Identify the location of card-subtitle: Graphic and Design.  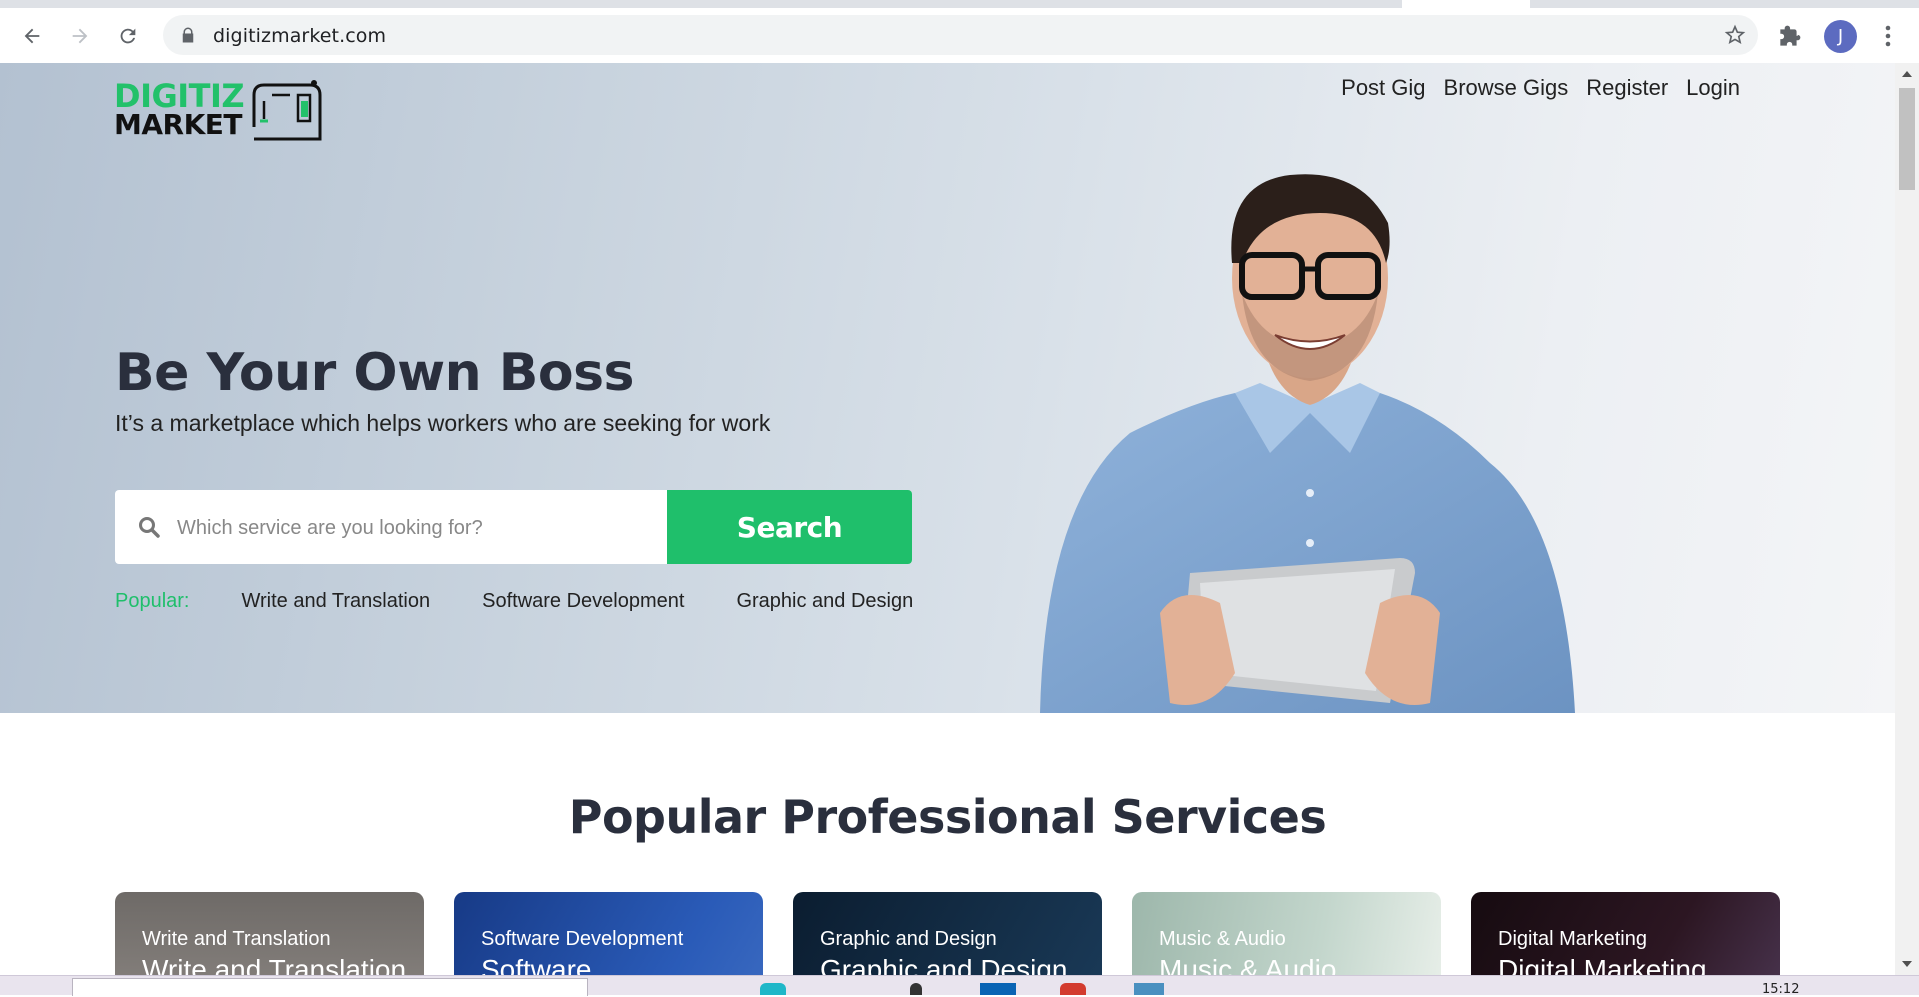
(908, 939).